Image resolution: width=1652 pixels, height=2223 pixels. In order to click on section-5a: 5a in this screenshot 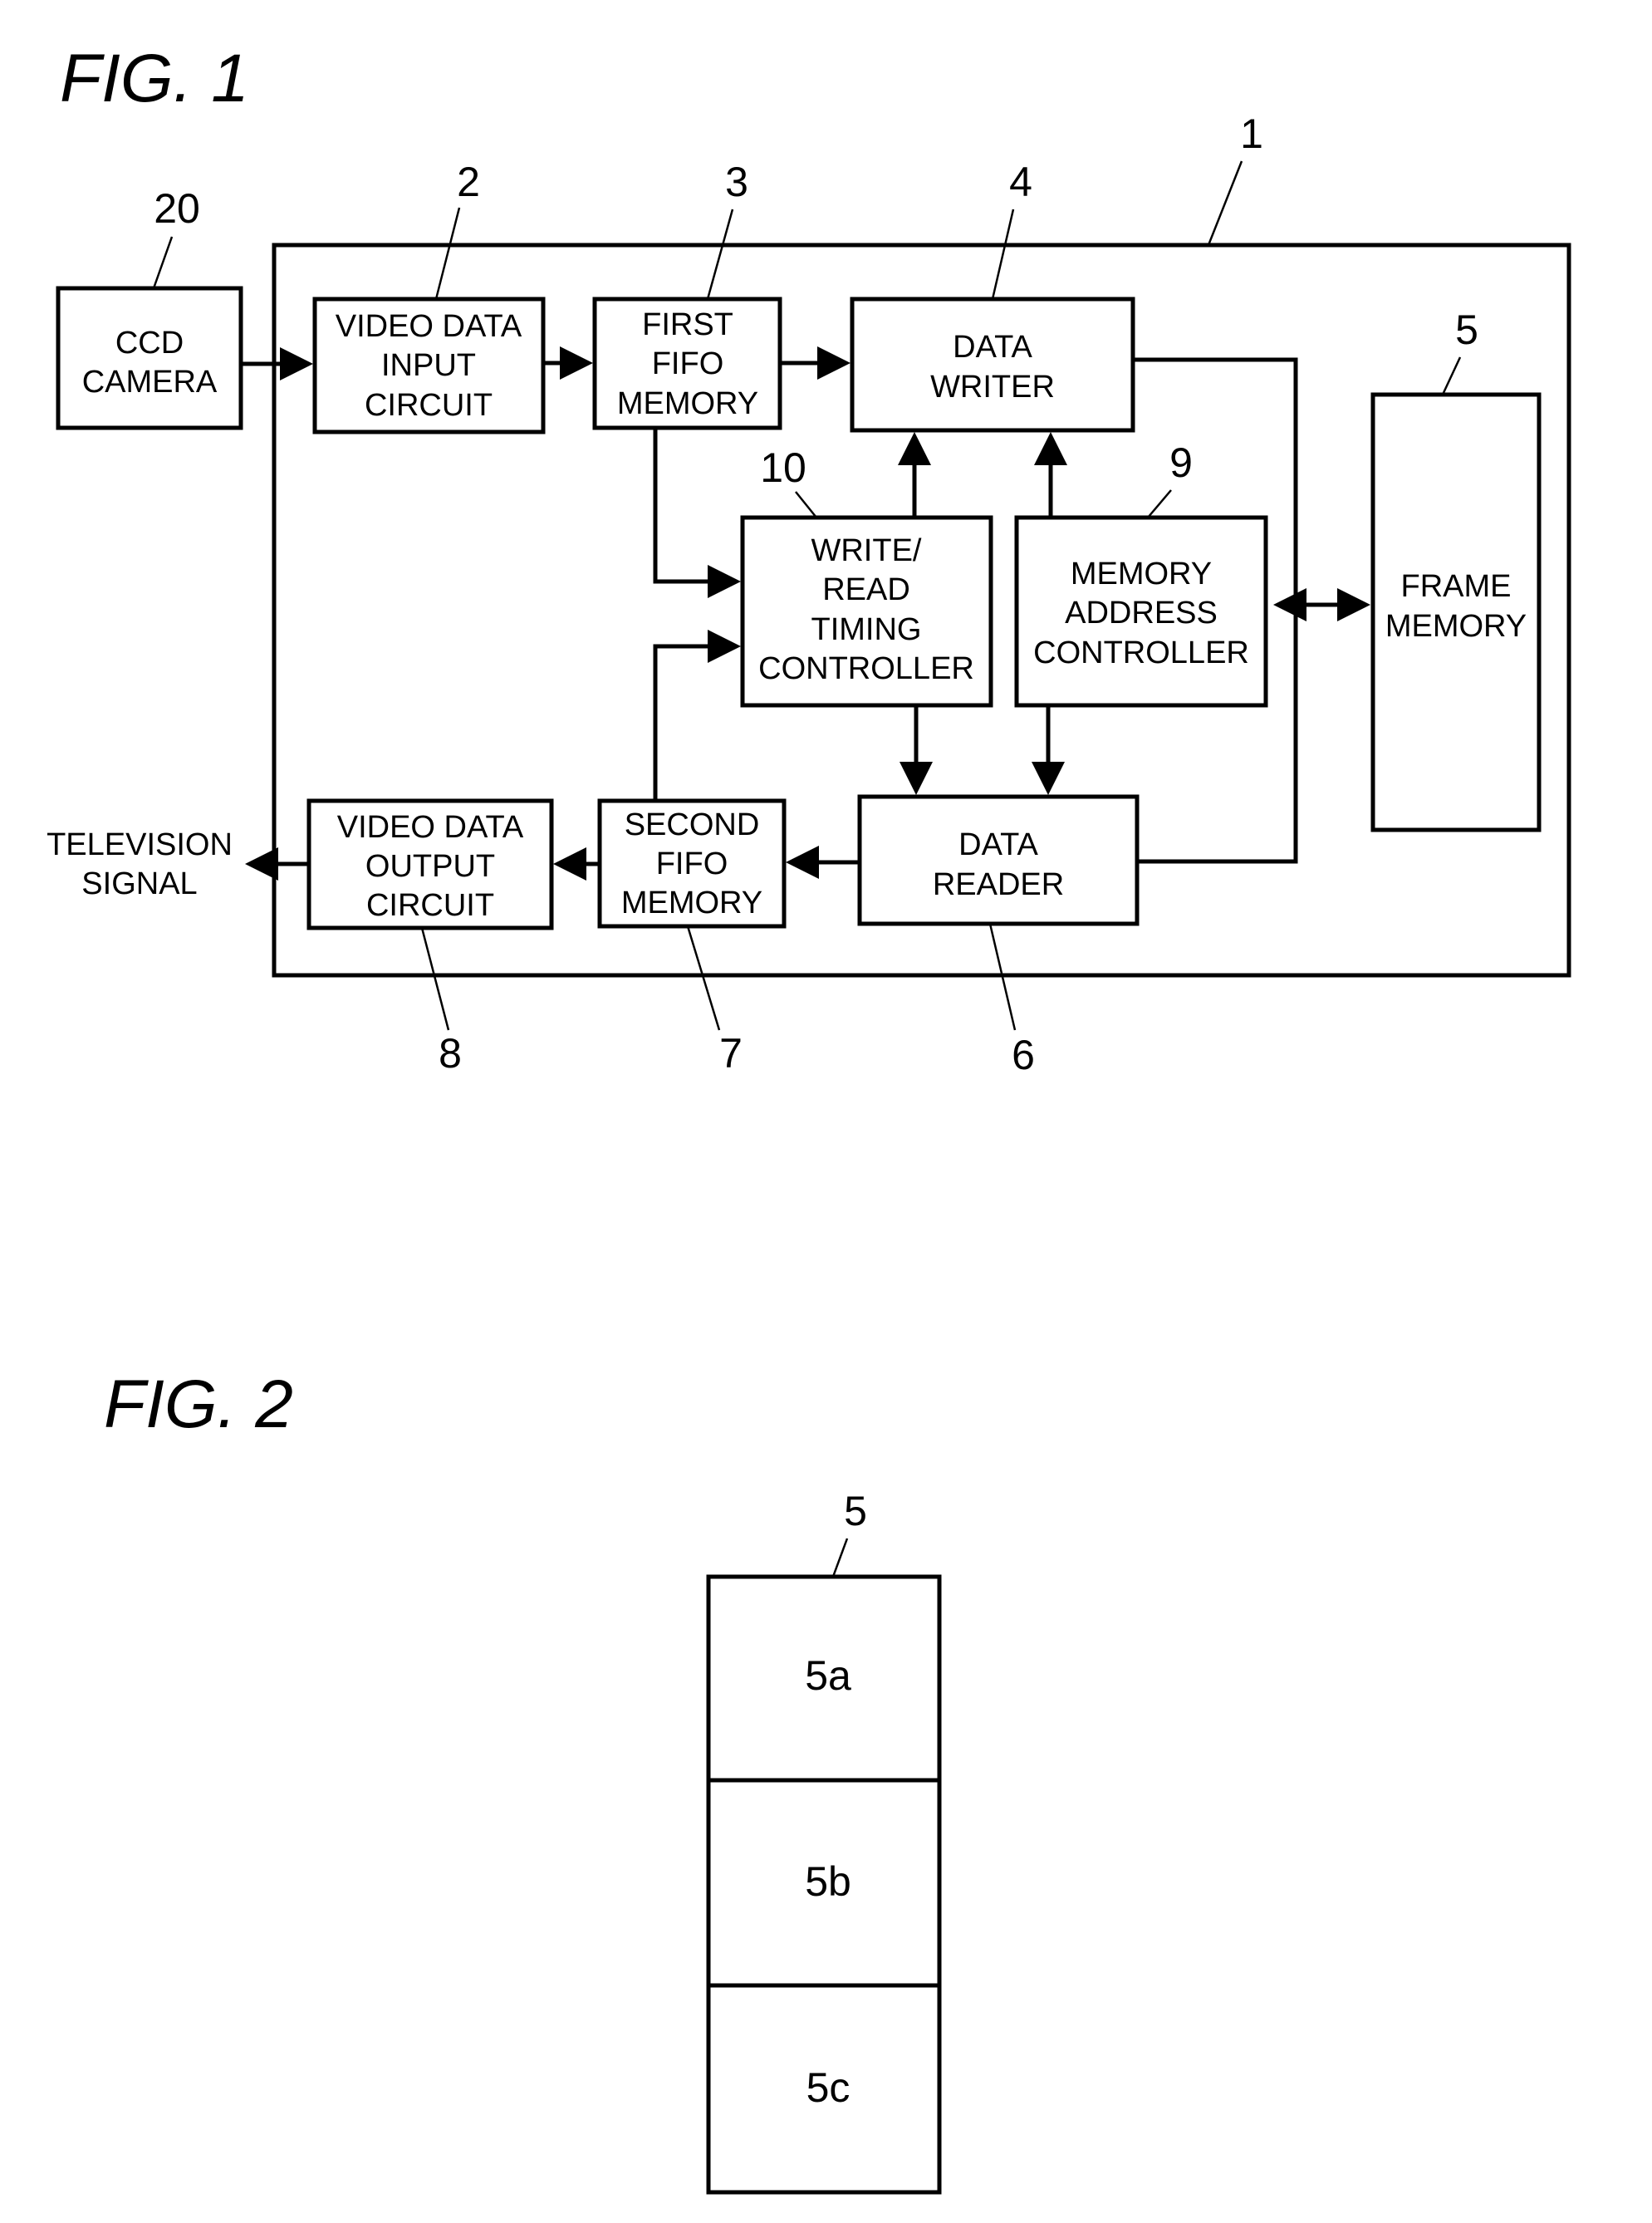, I will do `click(828, 1675)`.